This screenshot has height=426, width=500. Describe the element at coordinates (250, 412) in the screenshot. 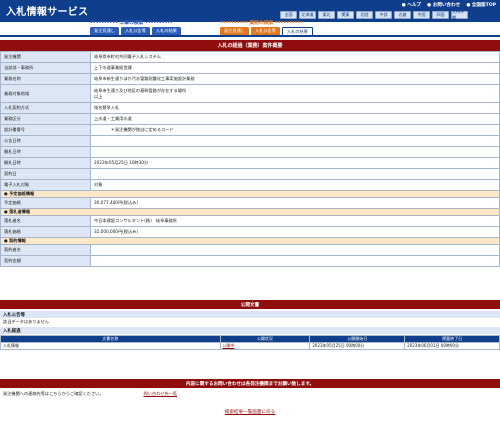

I see `back-to-results-link: 検索結果一覧画面に戻る` at that location.